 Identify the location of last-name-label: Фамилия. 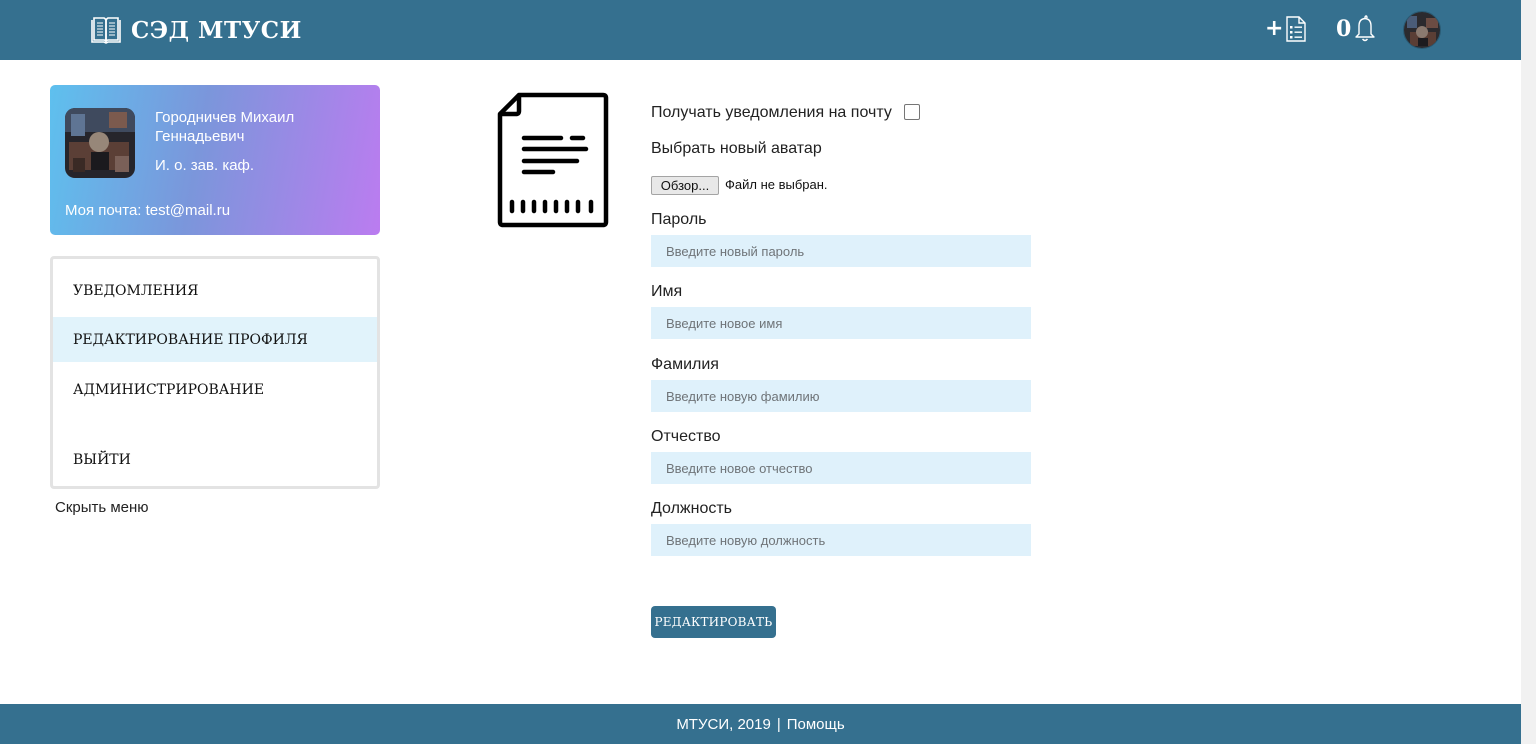
(685, 364).